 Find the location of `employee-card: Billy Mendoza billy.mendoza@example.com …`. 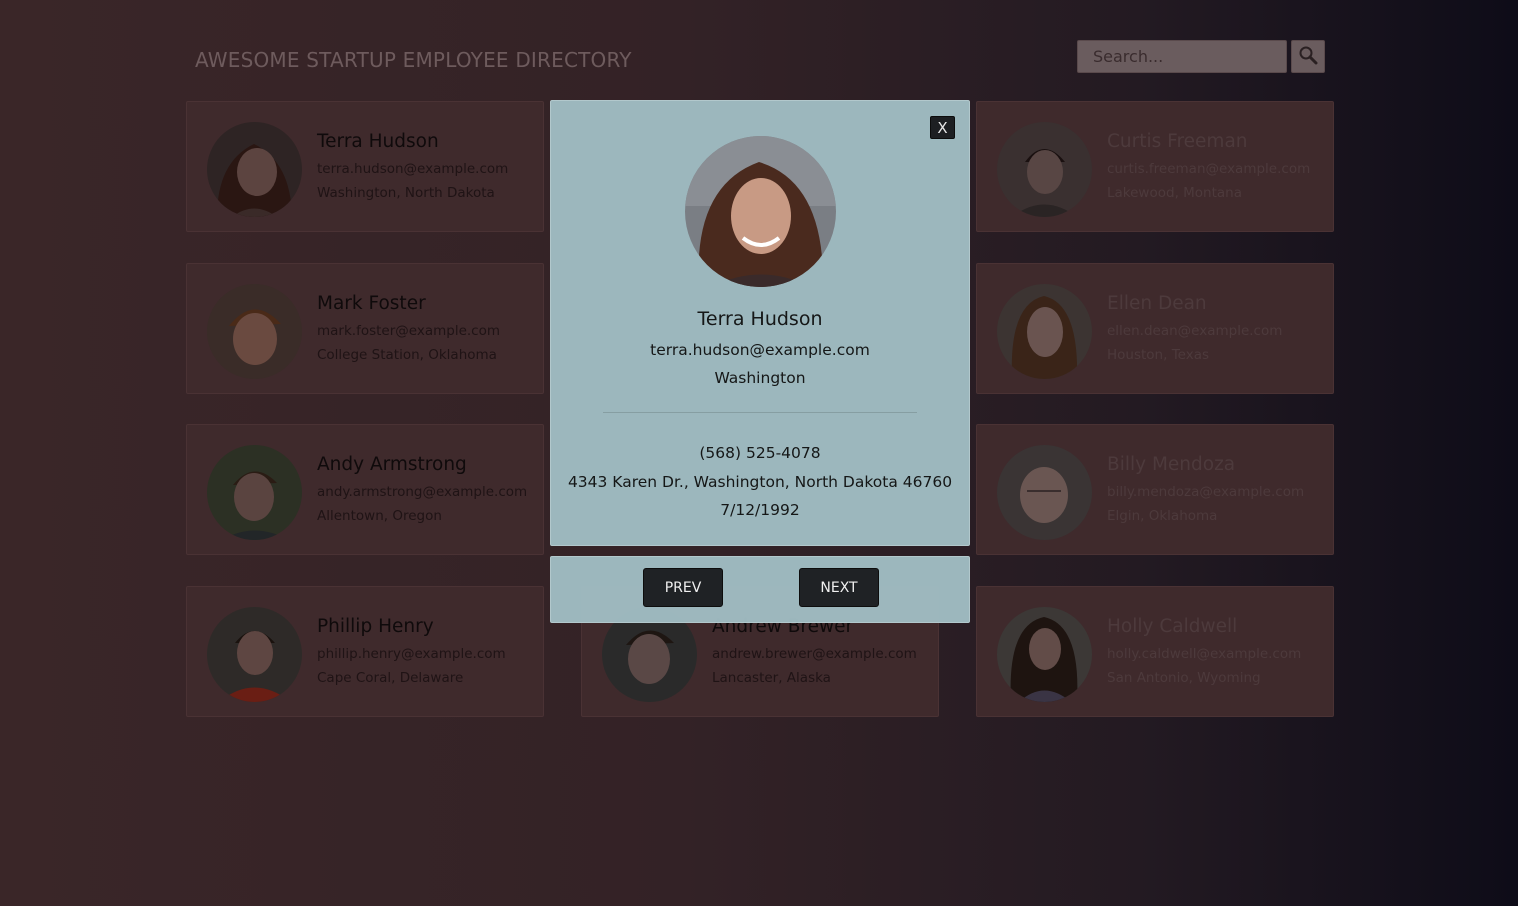

employee-card: Billy Mendoza billy.mendoza@example.com … is located at coordinates (1155, 489).